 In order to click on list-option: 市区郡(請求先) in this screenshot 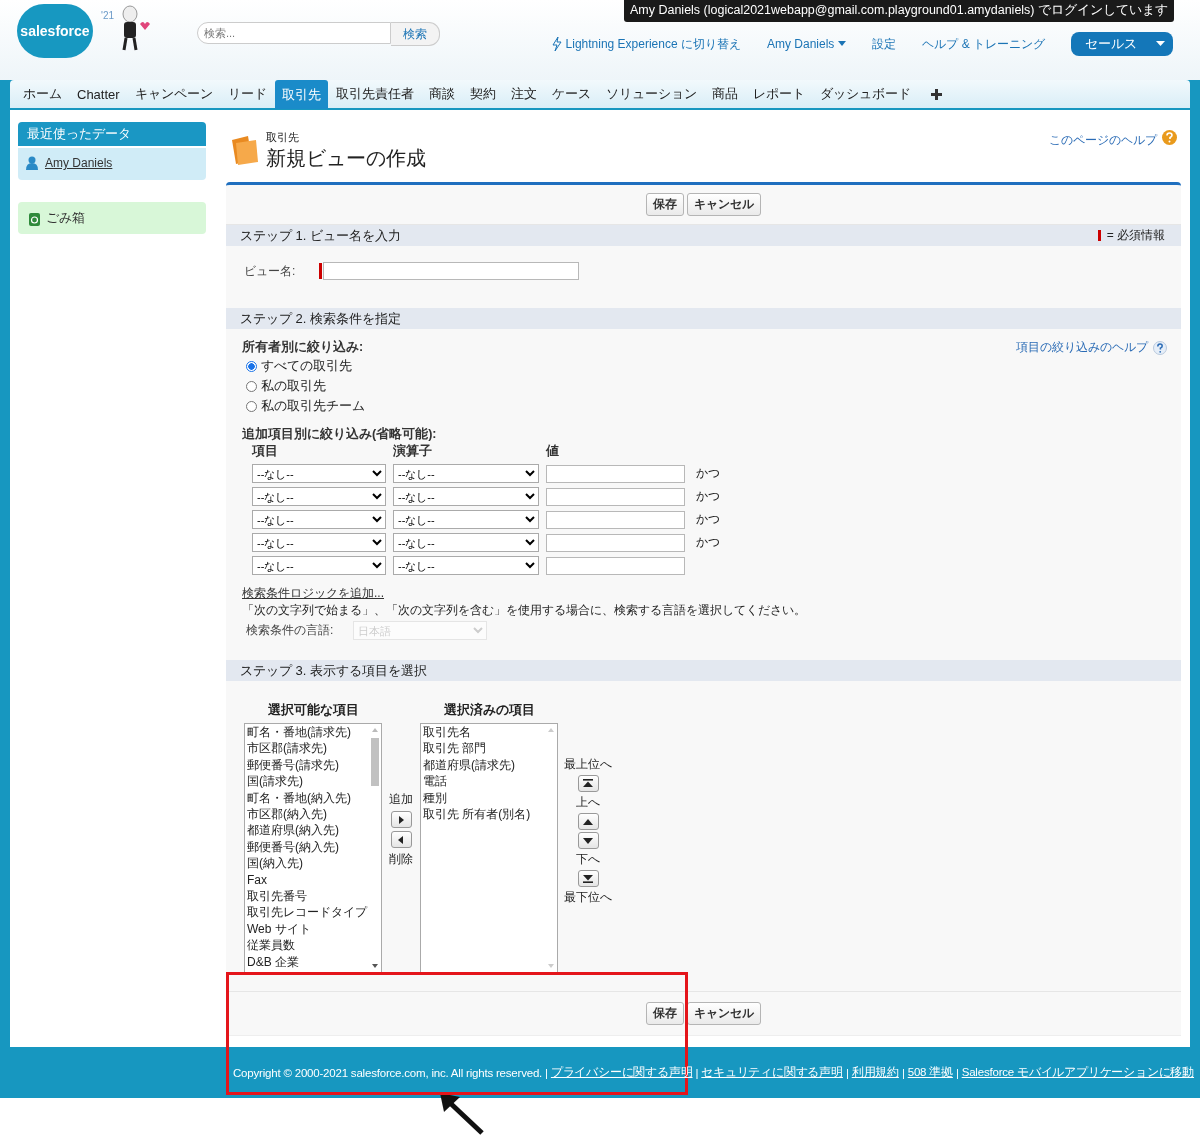, I will do `click(306, 748)`.